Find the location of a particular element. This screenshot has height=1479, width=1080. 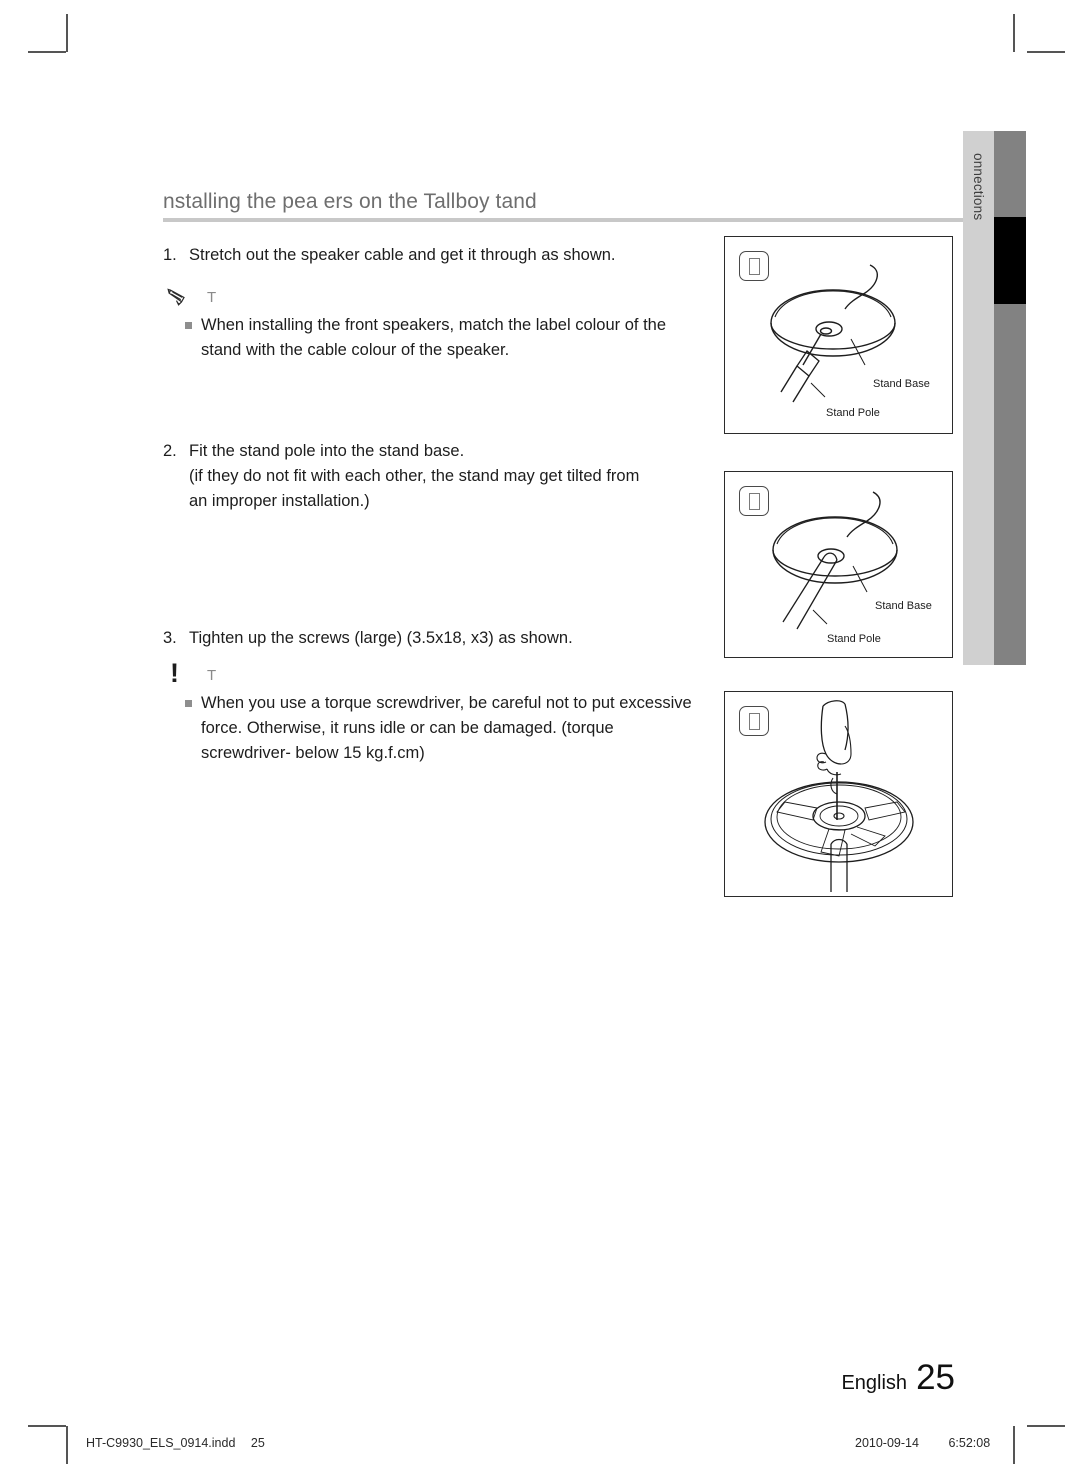

panel-2-label-stand-pole: Stand Pole is located at coordinates (854, 639).